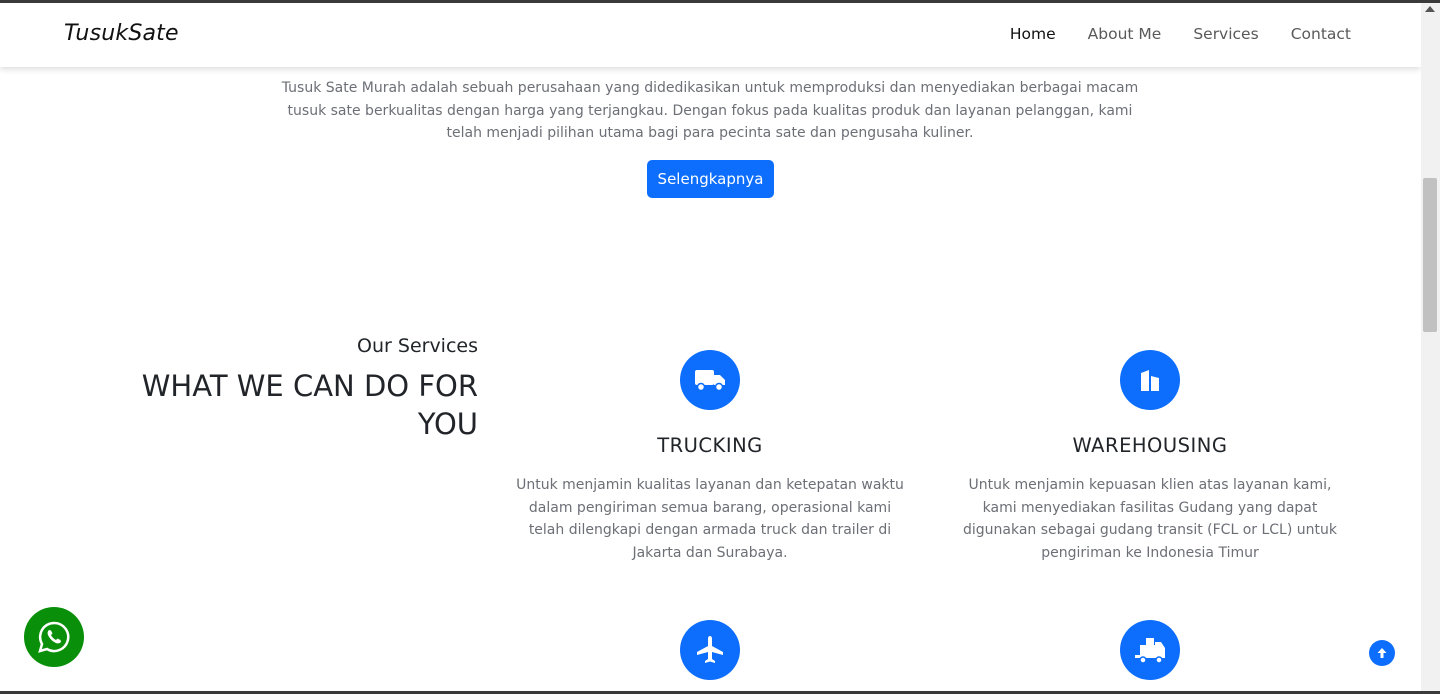  I want to click on nav-link-home: Home, so click(1033, 34).